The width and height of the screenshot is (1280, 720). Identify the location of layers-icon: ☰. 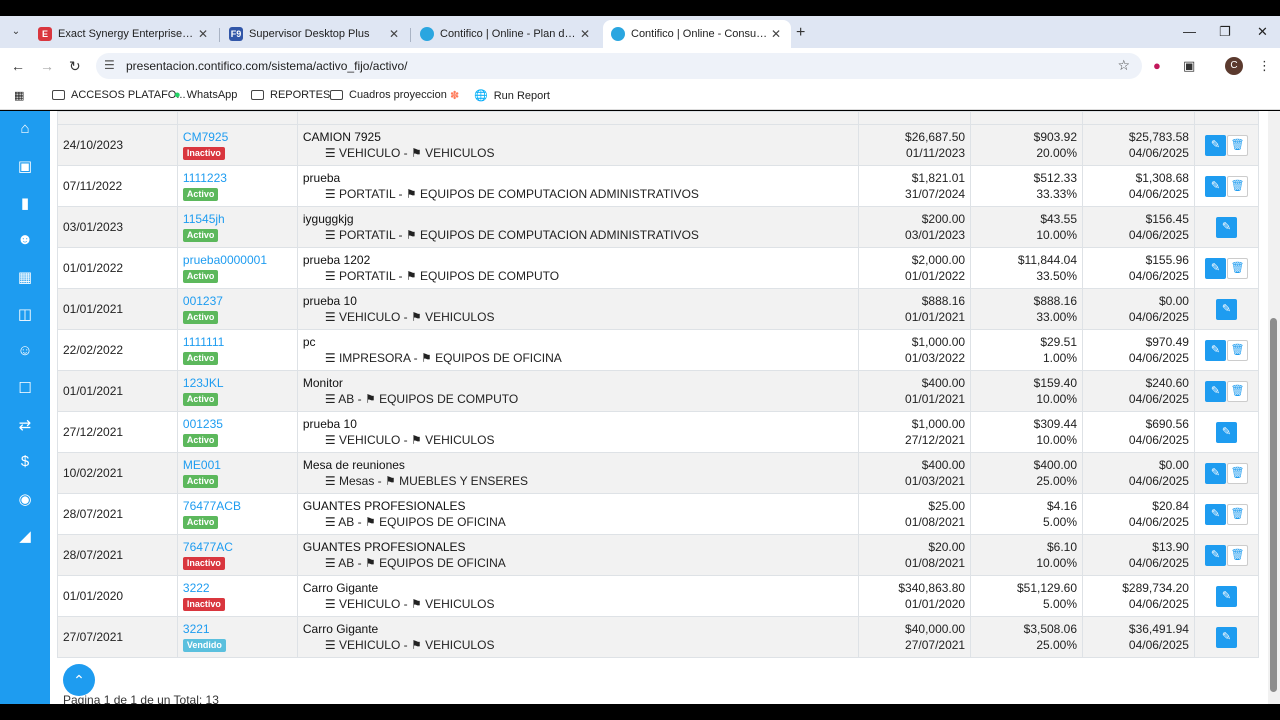
(330, 194).